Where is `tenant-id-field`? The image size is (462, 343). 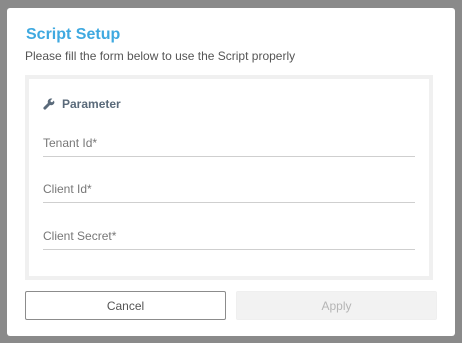 tenant-id-field is located at coordinates (229, 144).